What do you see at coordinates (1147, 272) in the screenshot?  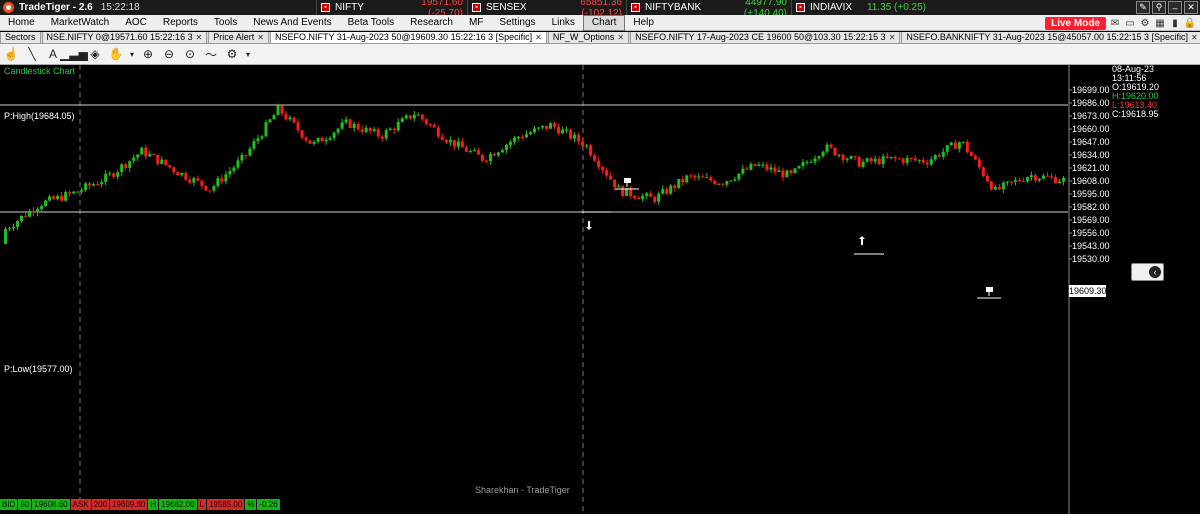 I see `side-panel-toggle: ‹` at bounding box center [1147, 272].